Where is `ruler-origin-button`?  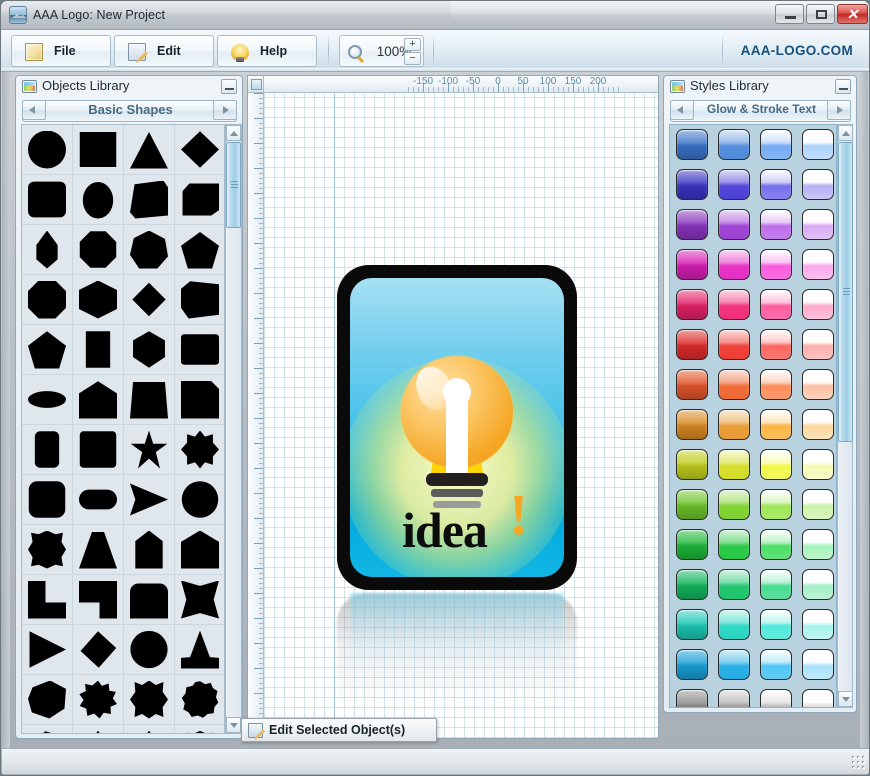
ruler-origin-button is located at coordinates (256, 84).